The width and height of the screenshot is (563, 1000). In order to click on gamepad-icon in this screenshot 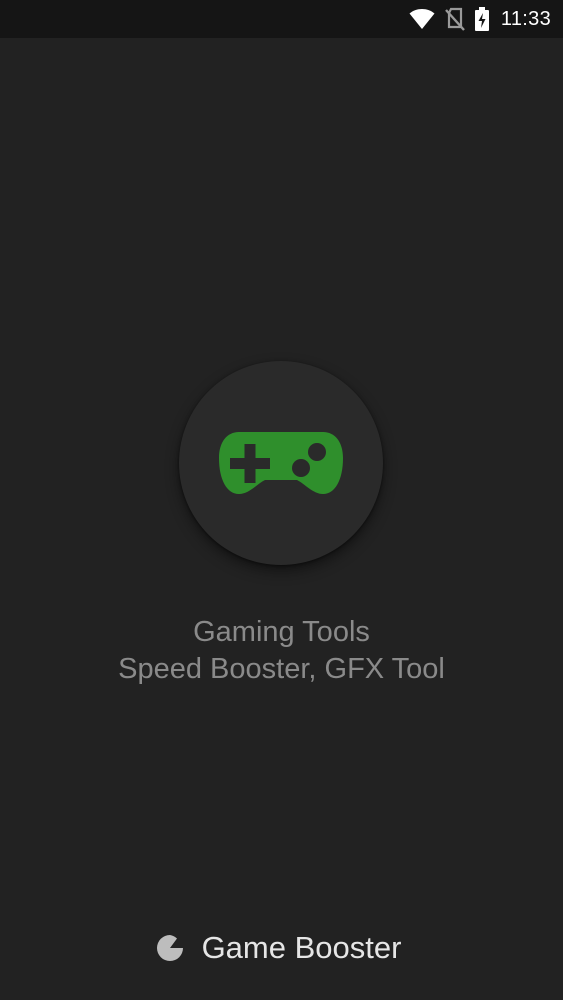, I will do `click(281, 463)`.